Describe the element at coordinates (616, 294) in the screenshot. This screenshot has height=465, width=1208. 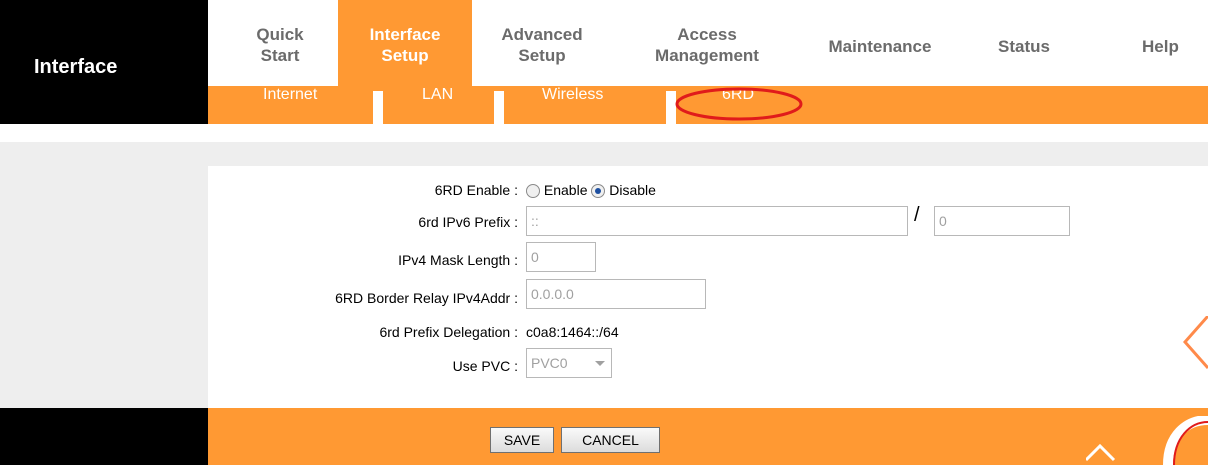
I see `relay-address-input: 0.0.0.0` at that location.